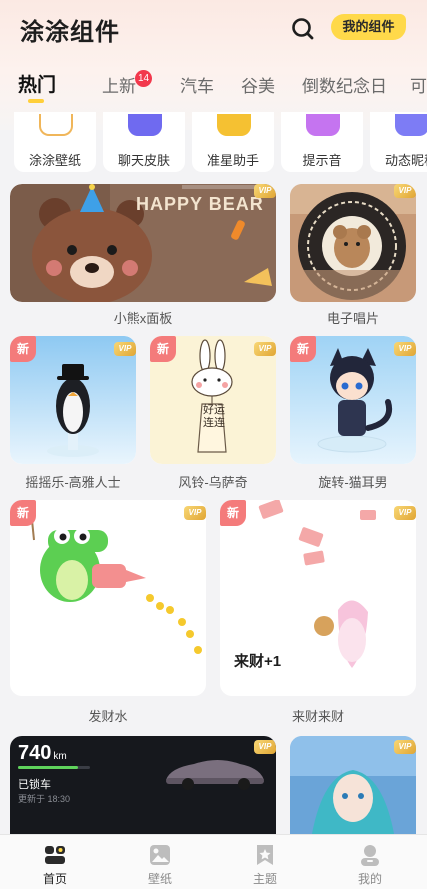  Describe the element at coordinates (60, 756) in the screenshot. I see `car-range-unit: km` at that location.